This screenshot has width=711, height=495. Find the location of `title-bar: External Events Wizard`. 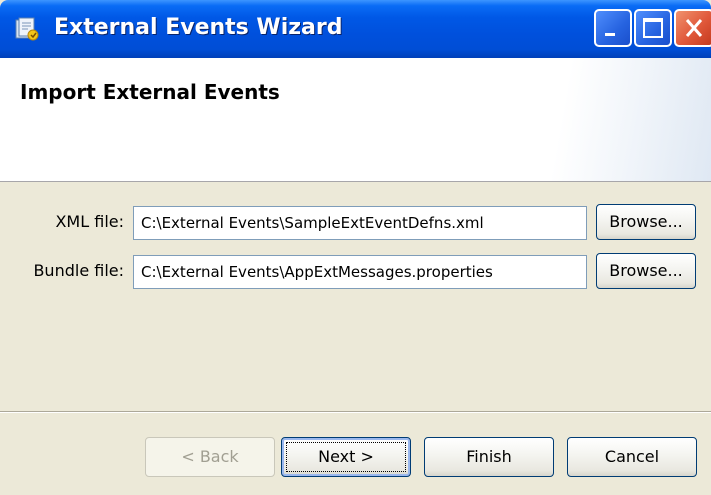

title-bar: External Events Wizard is located at coordinates (355, 29).